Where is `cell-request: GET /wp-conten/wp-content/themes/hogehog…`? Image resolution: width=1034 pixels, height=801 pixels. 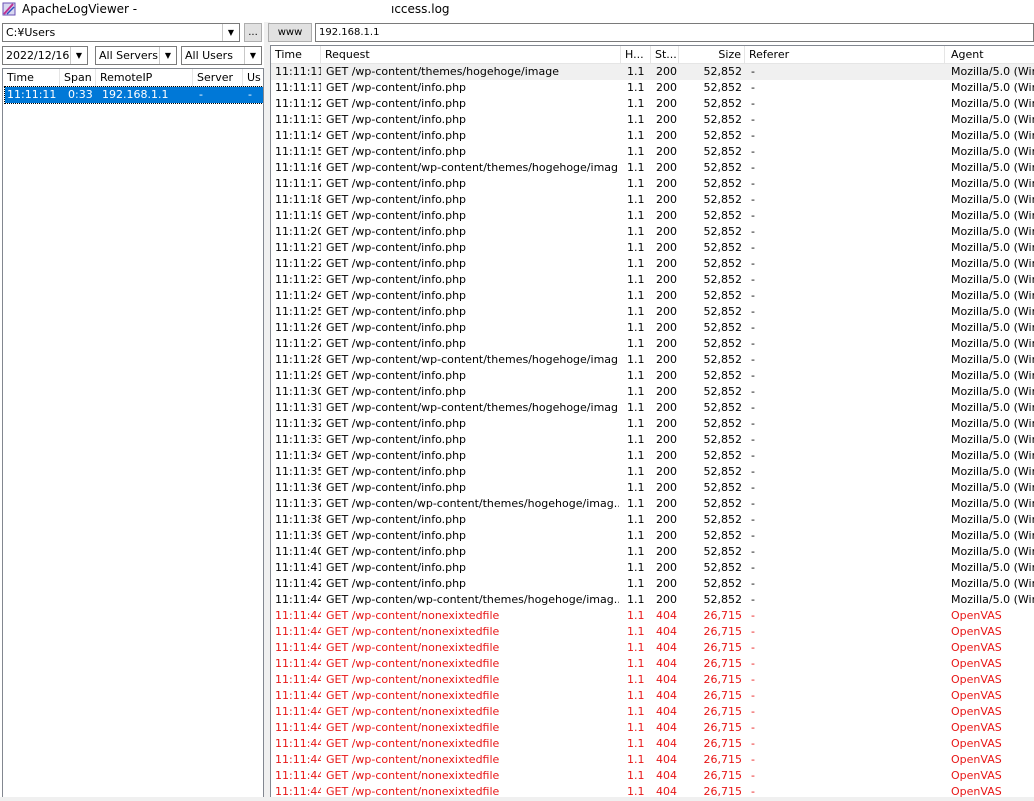
cell-request: GET /wp-conten/wp-content/themes/hogehog… is located at coordinates (472, 599).